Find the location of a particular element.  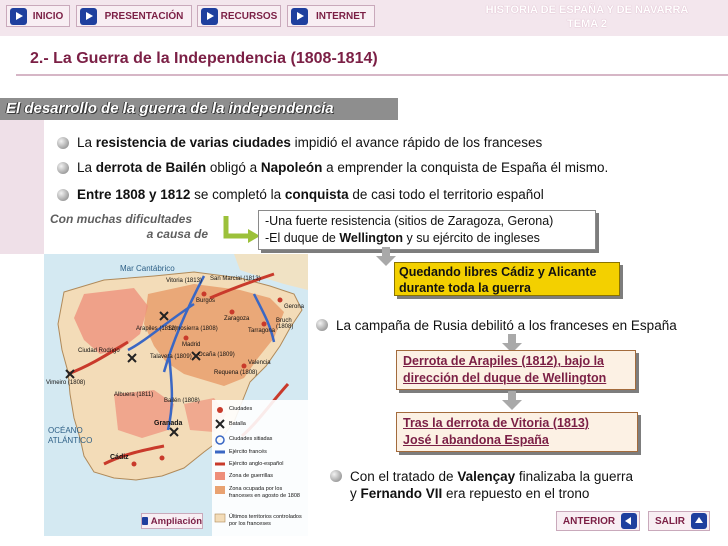

nav-presentacion-button: PRESENTACIÓN is located at coordinates (134, 16).